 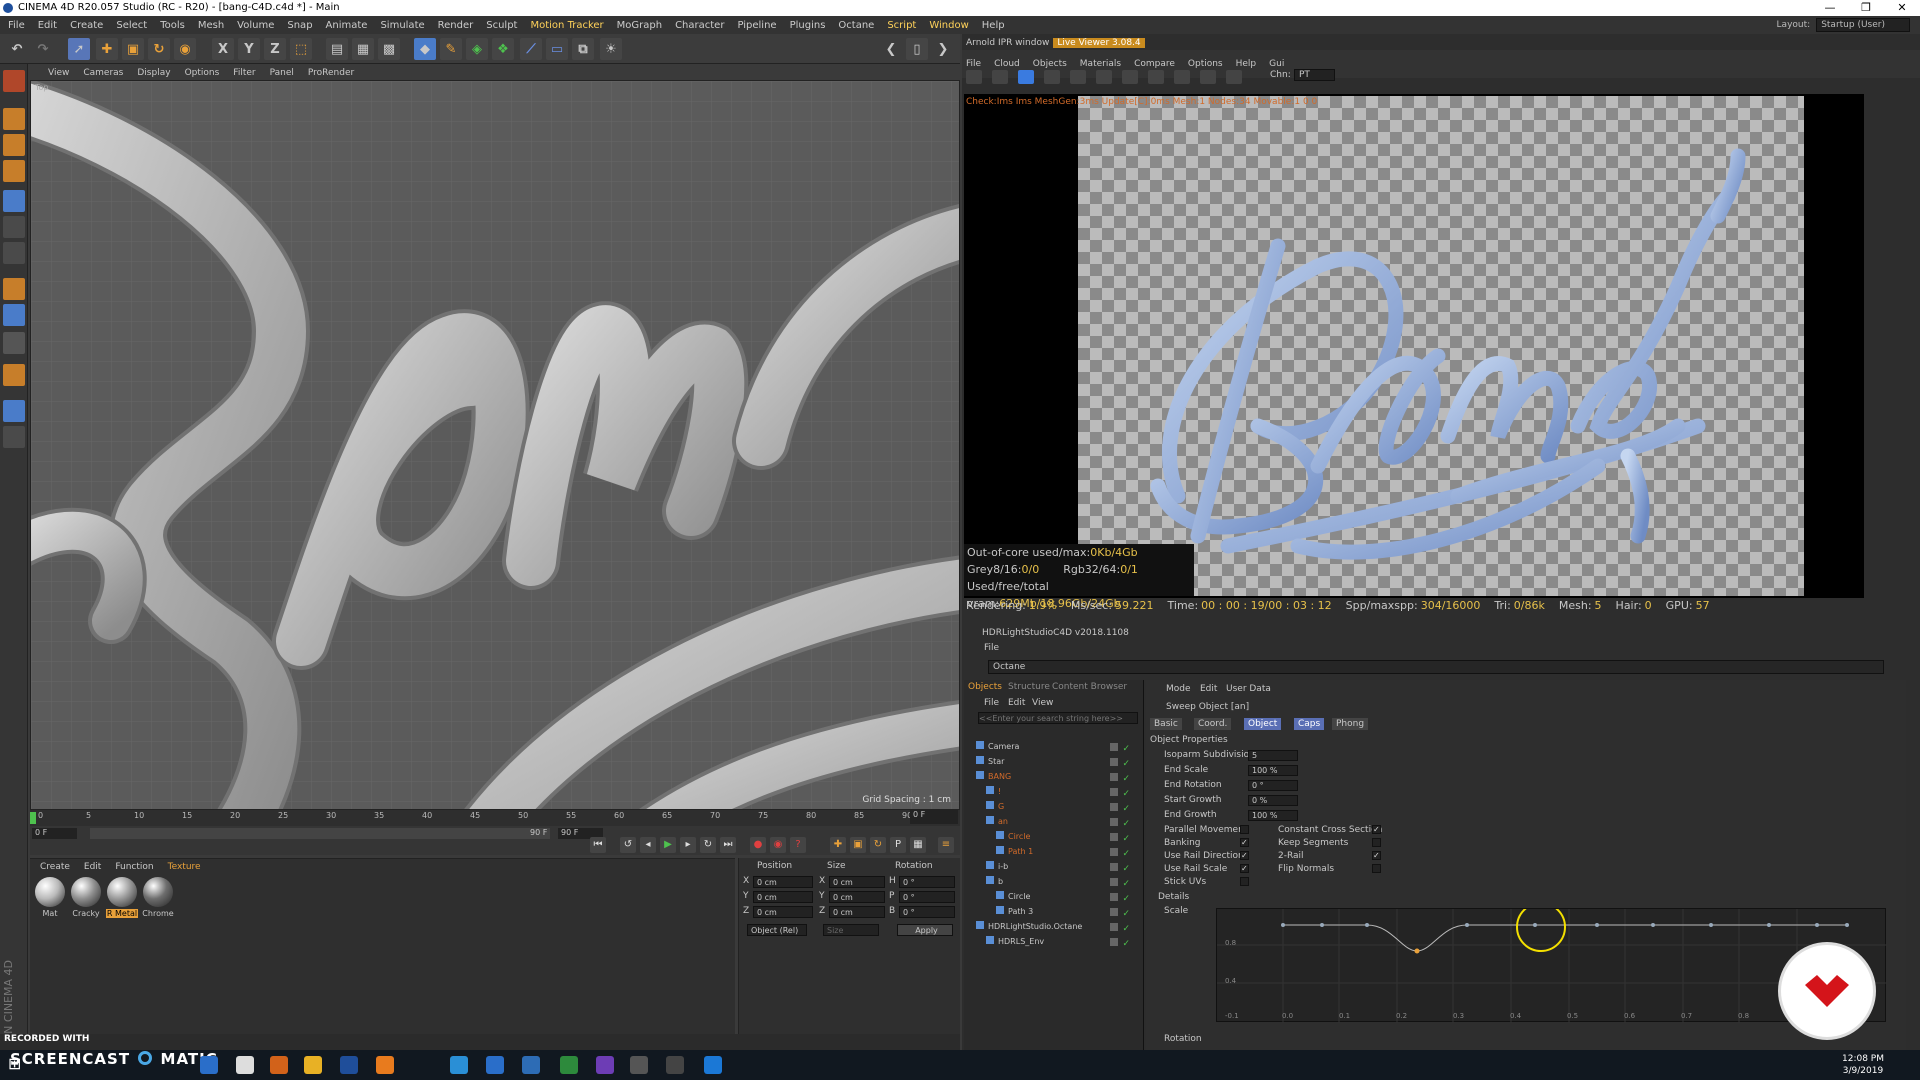 I want to click on minimize-button: —, so click(x=1830, y=8).